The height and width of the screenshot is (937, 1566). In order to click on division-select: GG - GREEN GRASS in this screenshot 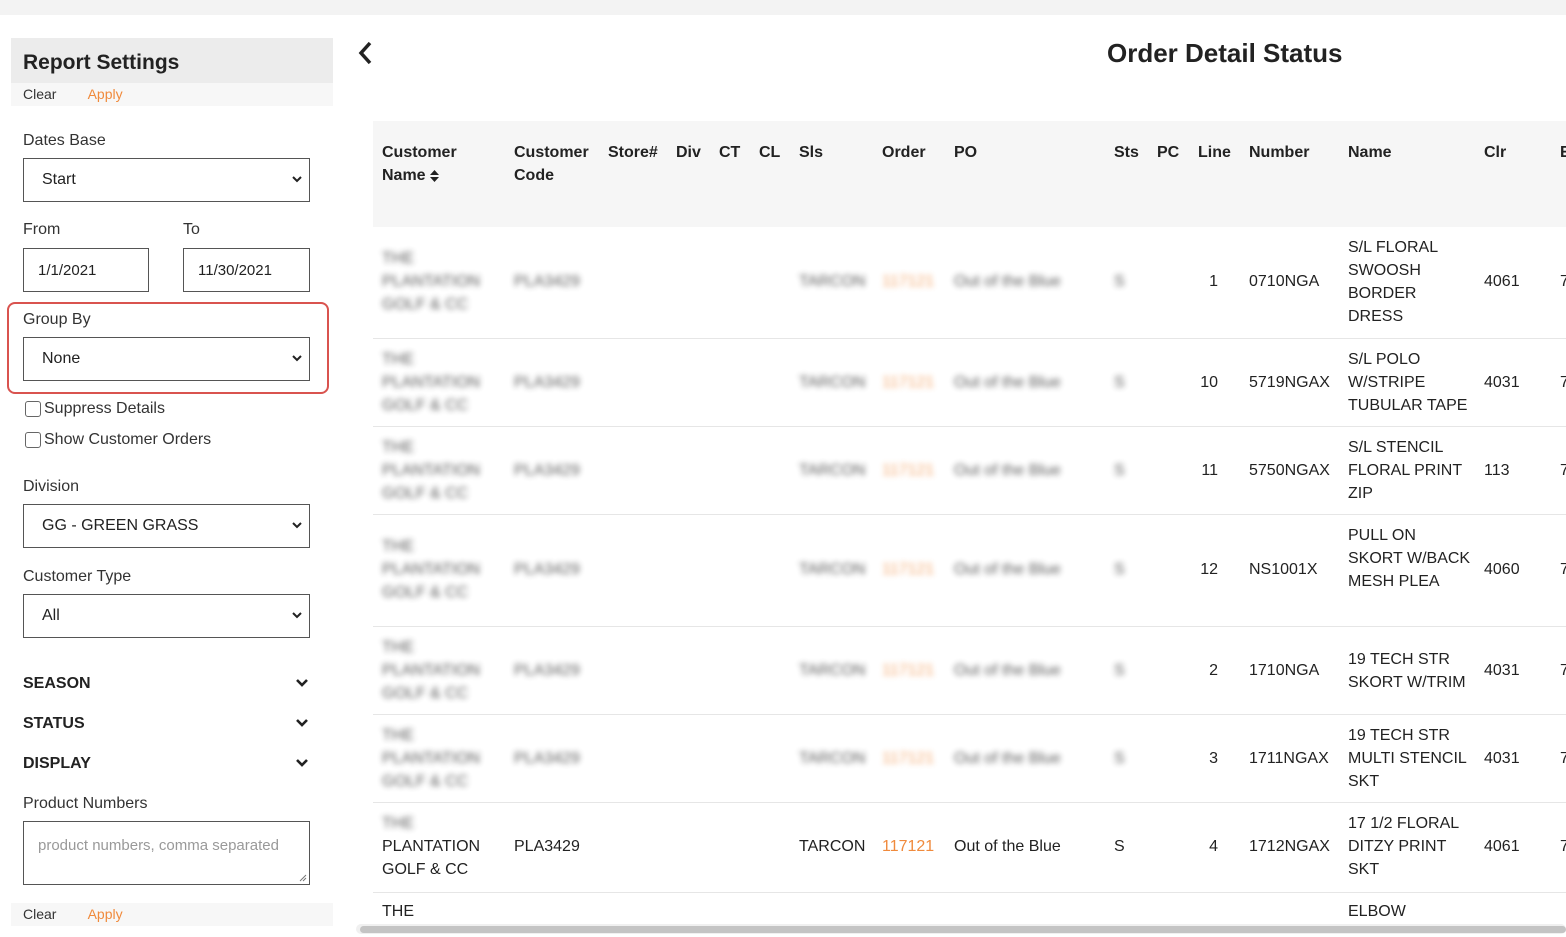, I will do `click(166, 526)`.